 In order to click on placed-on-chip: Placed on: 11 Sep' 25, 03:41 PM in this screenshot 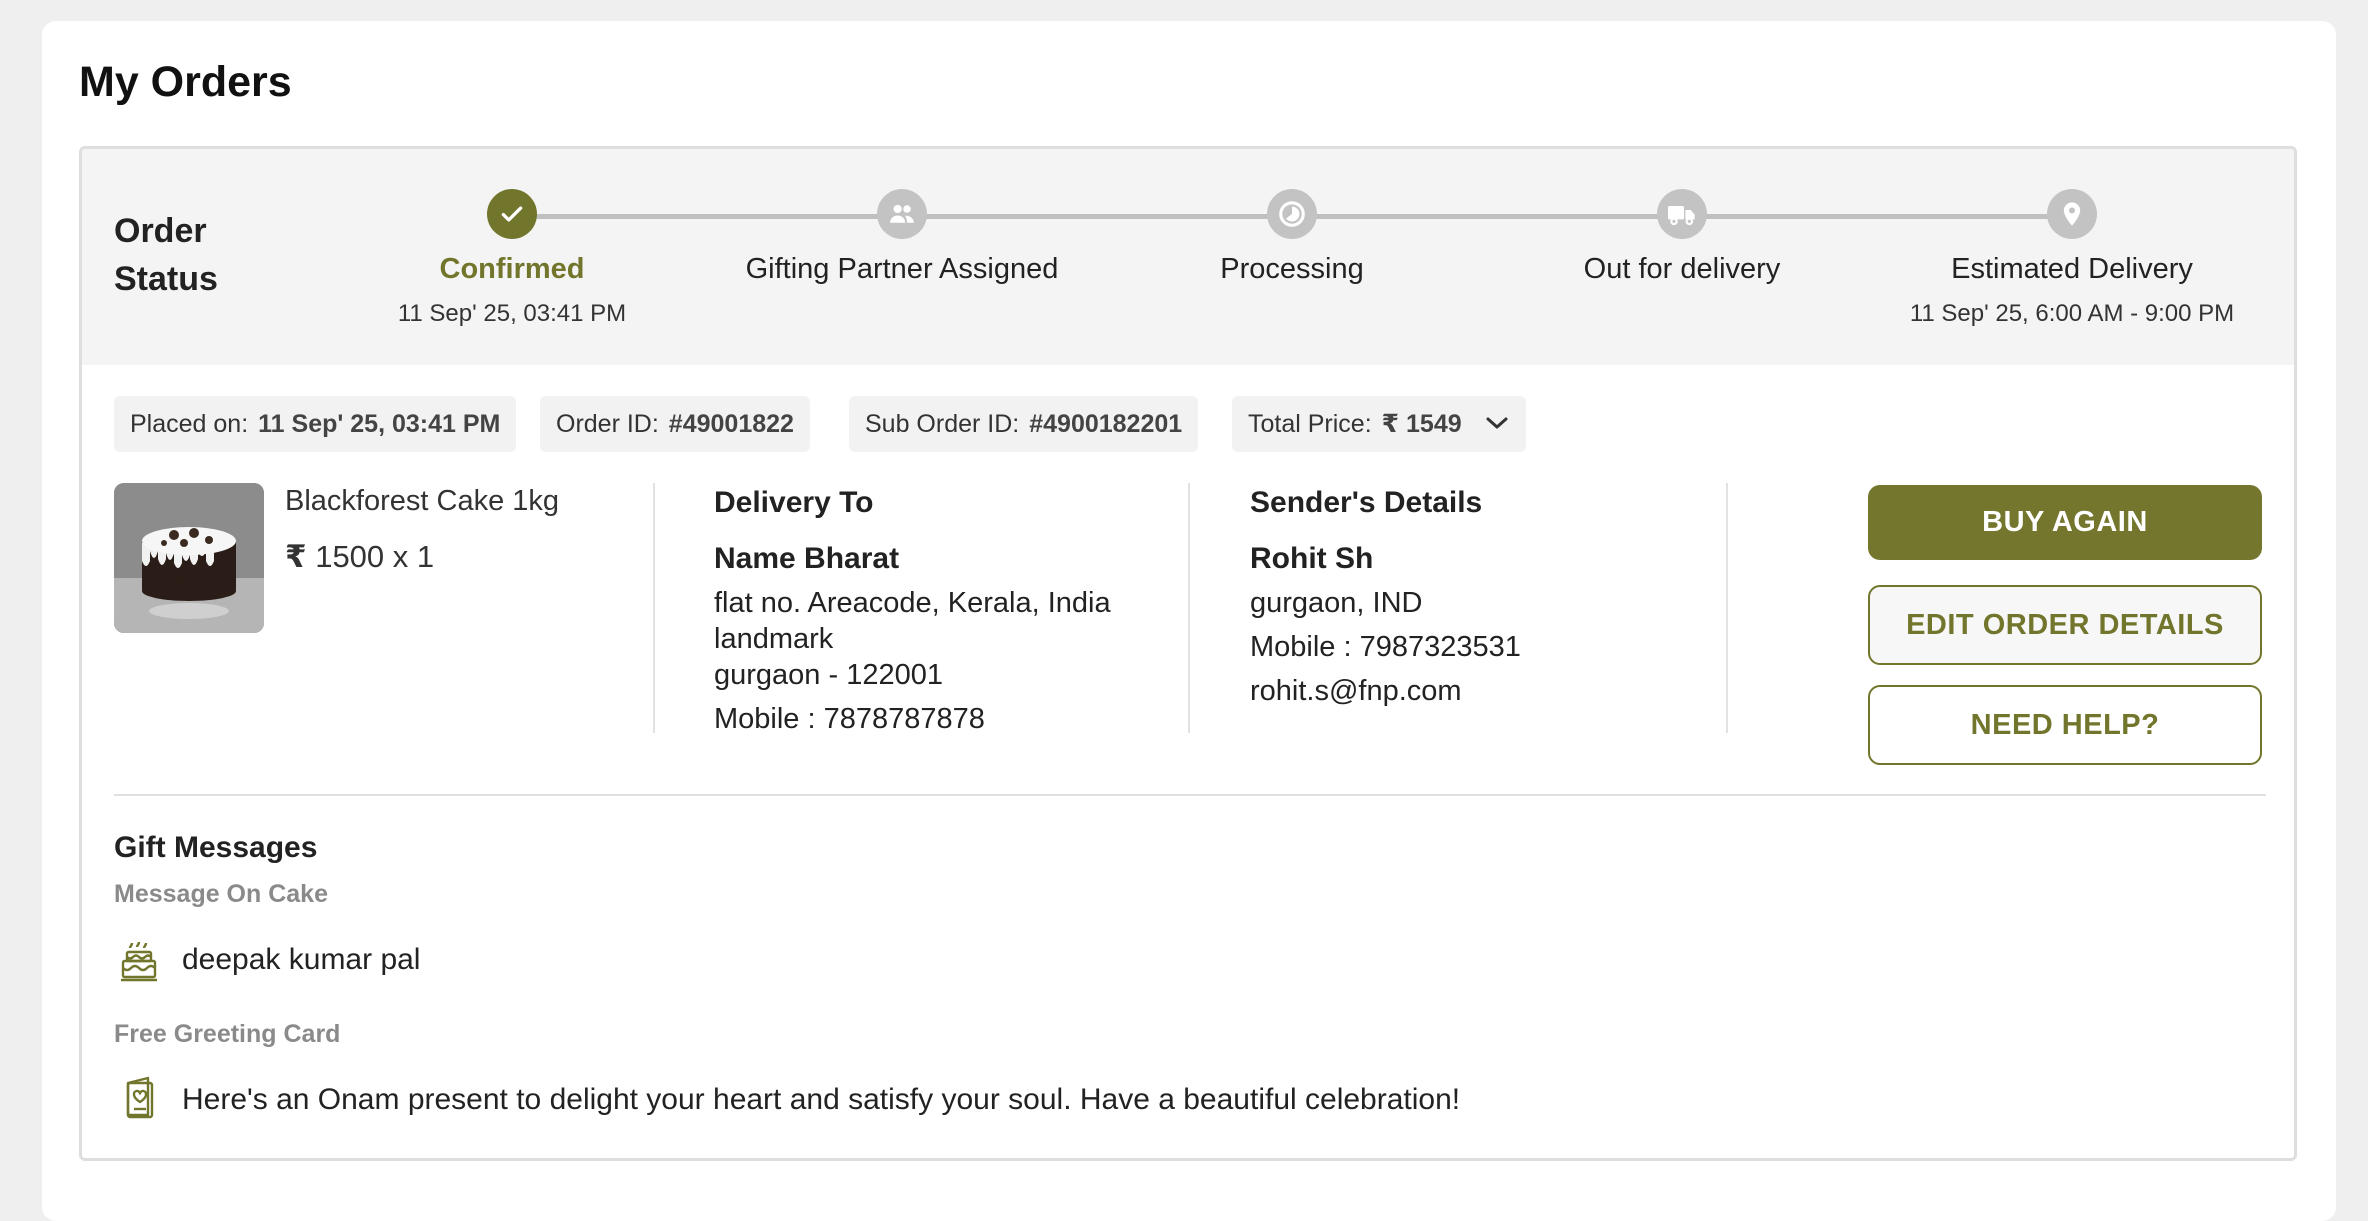, I will do `click(315, 424)`.